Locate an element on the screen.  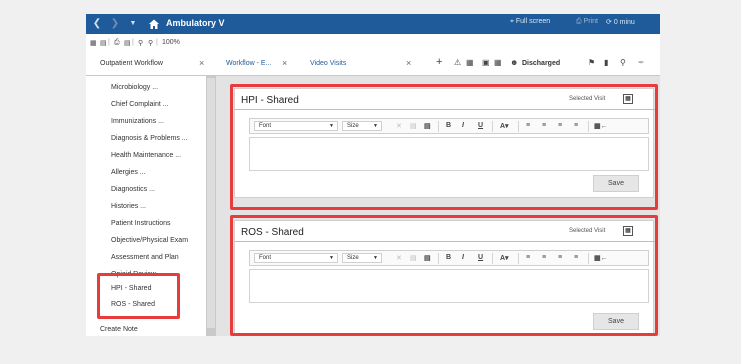
zoom-level: 100% is located at coordinates (171, 42).